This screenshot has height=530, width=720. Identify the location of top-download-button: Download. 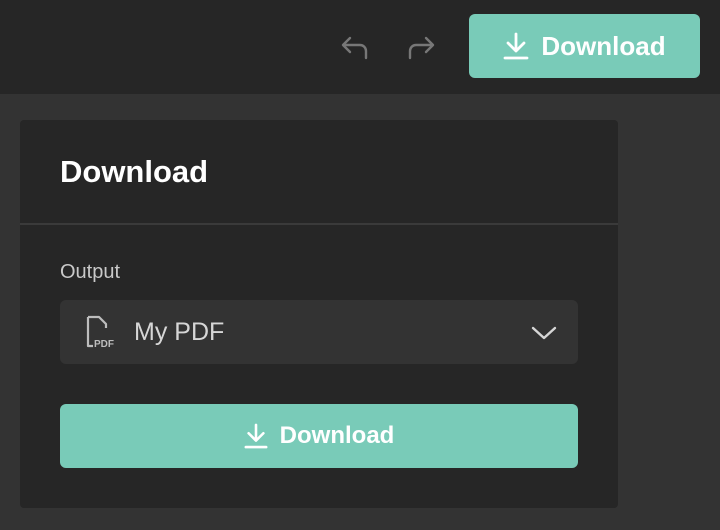
(584, 46).